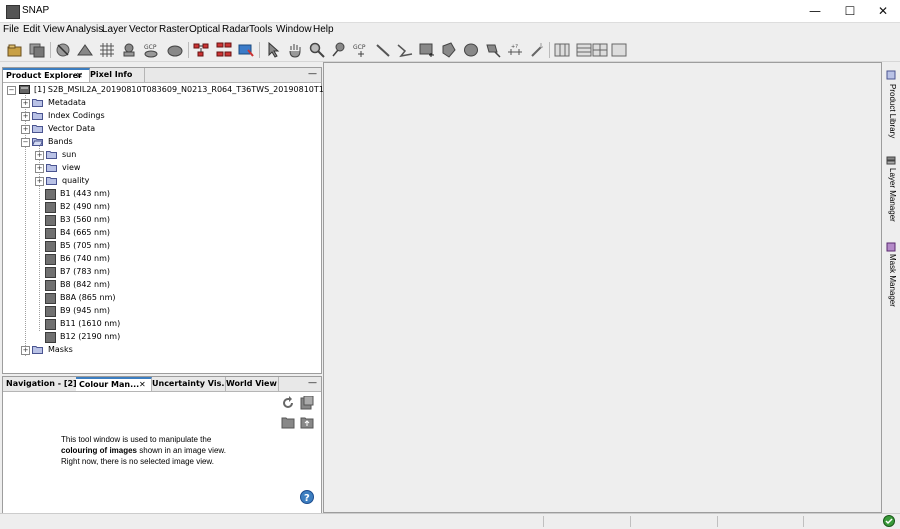 The width and height of the screenshot is (900, 529). I want to click on tree-item-vector-data: + Vector Data, so click(119, 129).